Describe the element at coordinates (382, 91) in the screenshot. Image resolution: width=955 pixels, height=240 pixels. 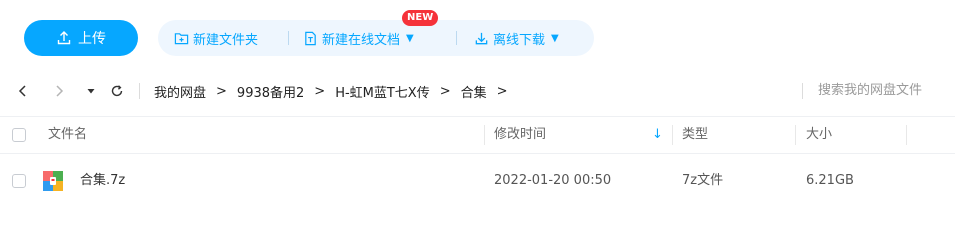
I see `breadcrumb-item: H-虹M蓝T七X传` at that location.